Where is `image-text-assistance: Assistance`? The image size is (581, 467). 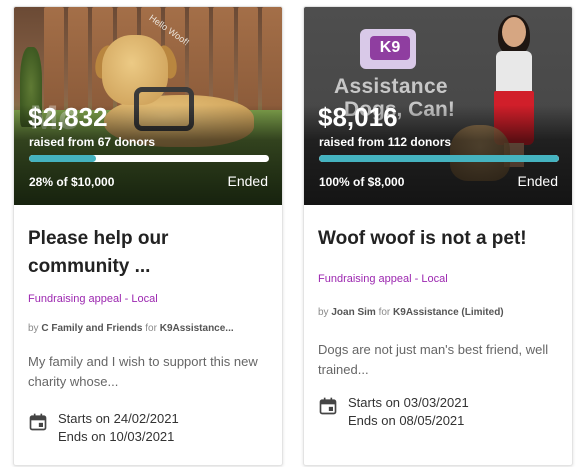 image-text-assistance: Assistance is located at coordinates (391, 86).